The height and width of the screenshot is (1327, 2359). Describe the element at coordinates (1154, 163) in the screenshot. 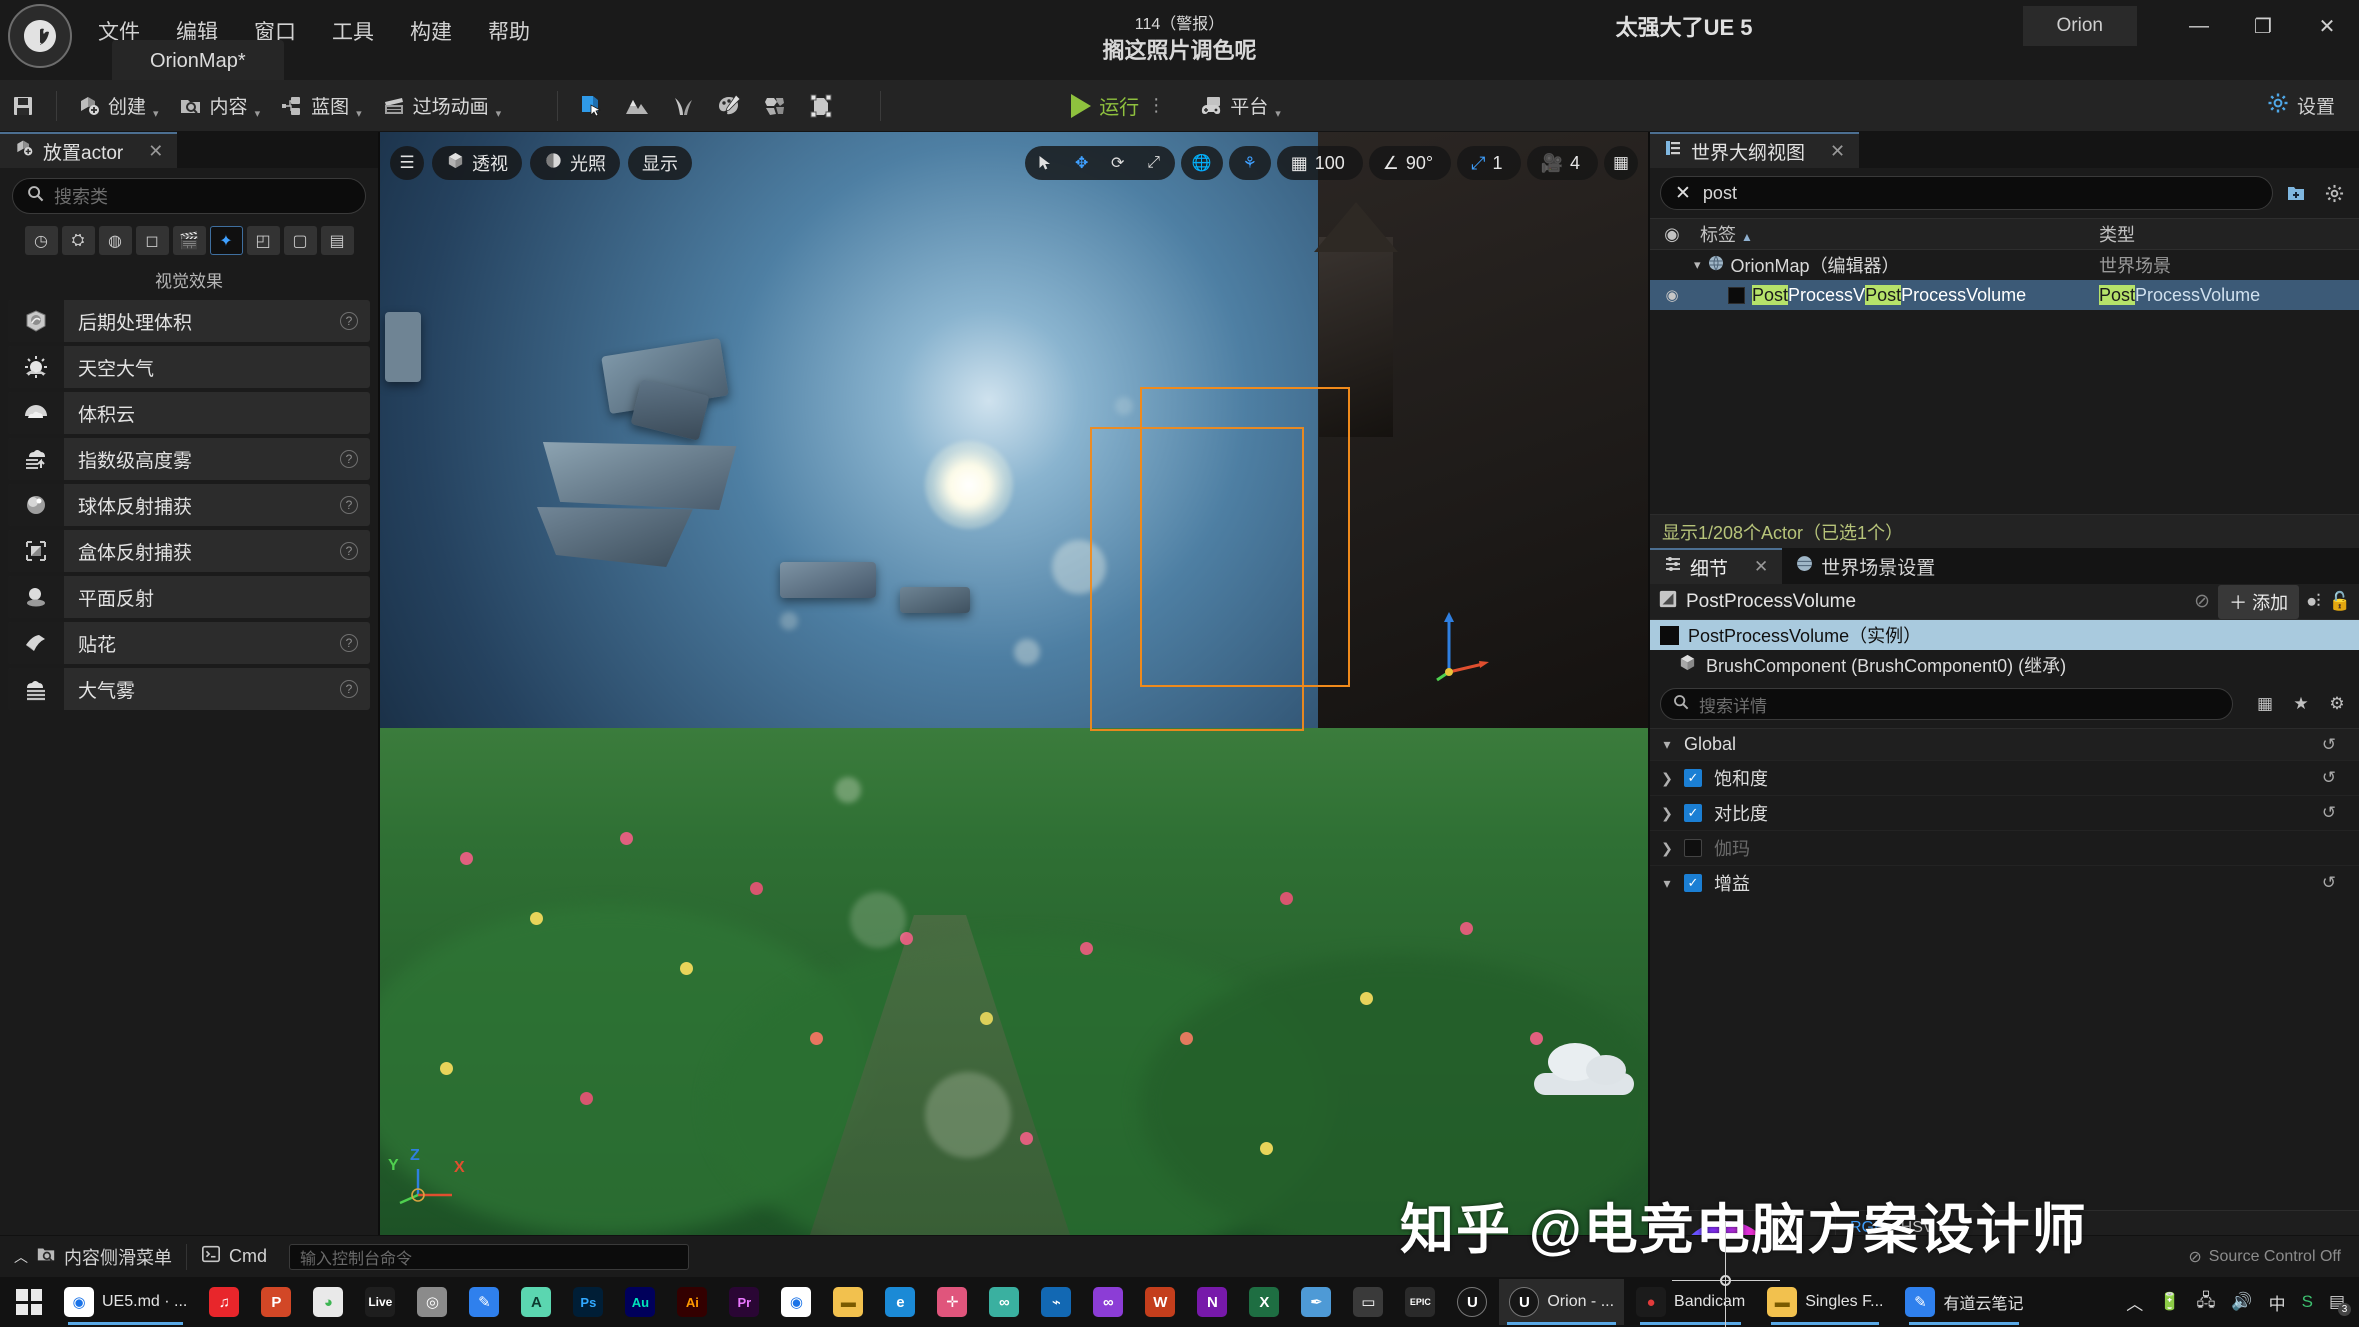

I see `scale-tool-icon: ⤢` at that location.